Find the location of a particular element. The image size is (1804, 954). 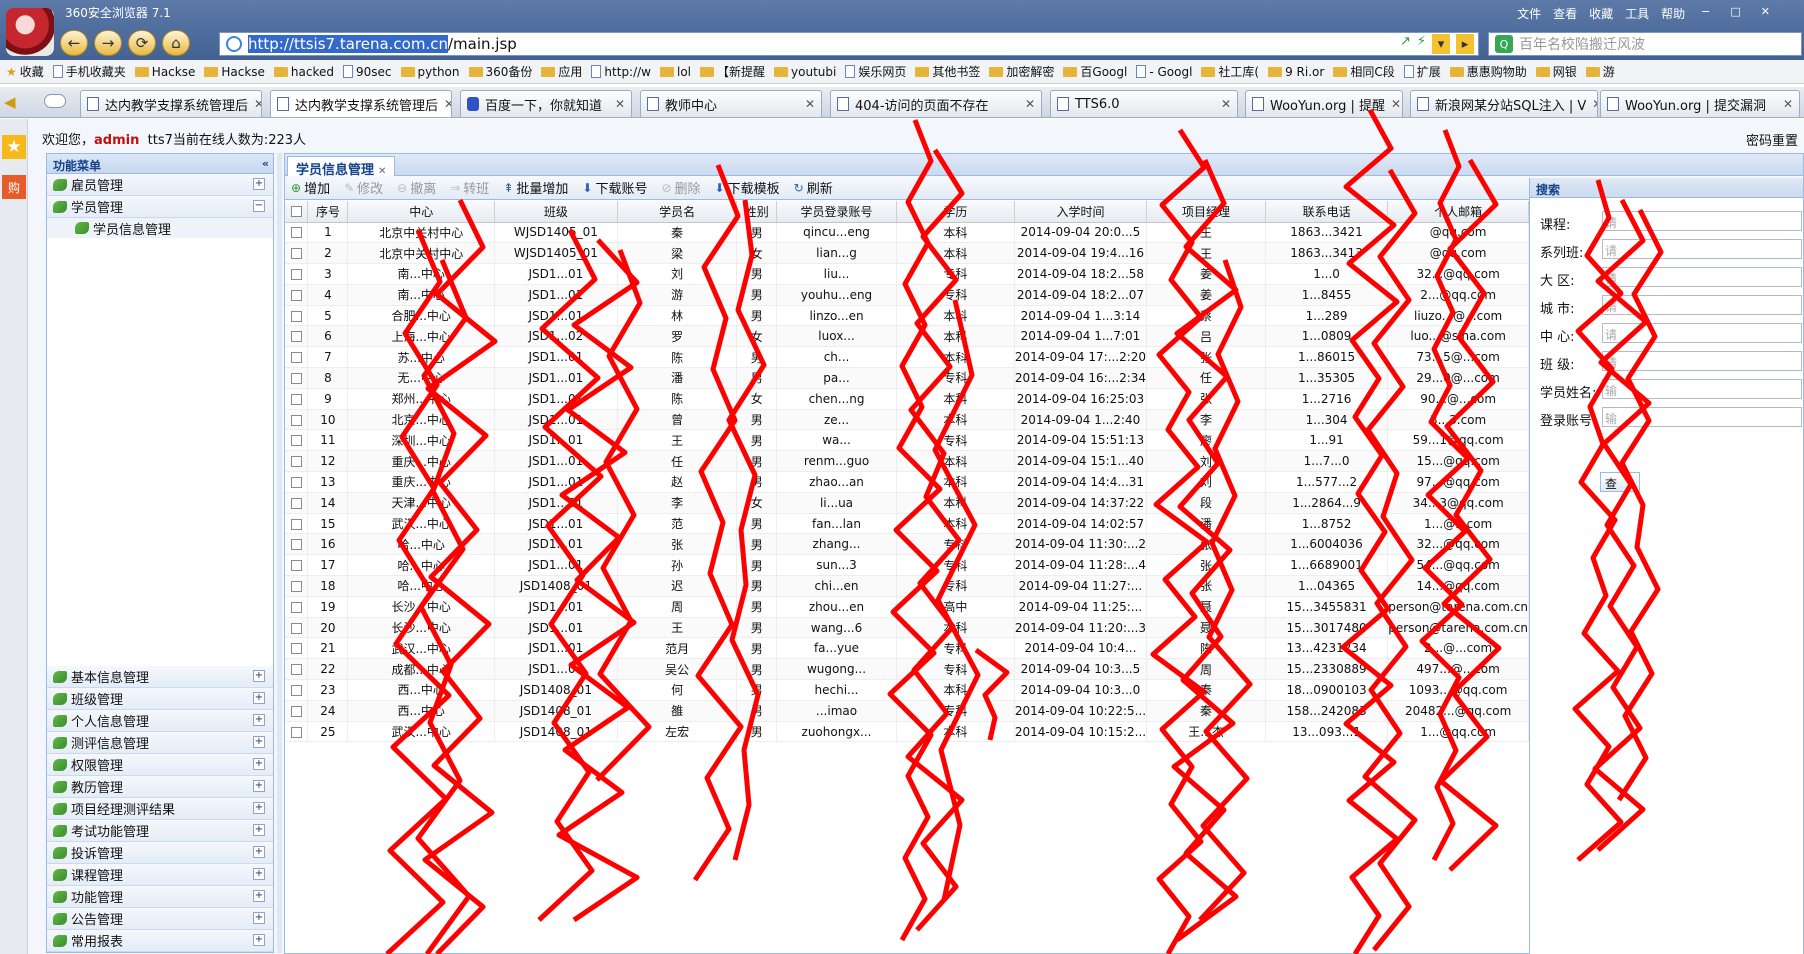

browser-menu-item: 文件 is located at coordinates (1529, 13).